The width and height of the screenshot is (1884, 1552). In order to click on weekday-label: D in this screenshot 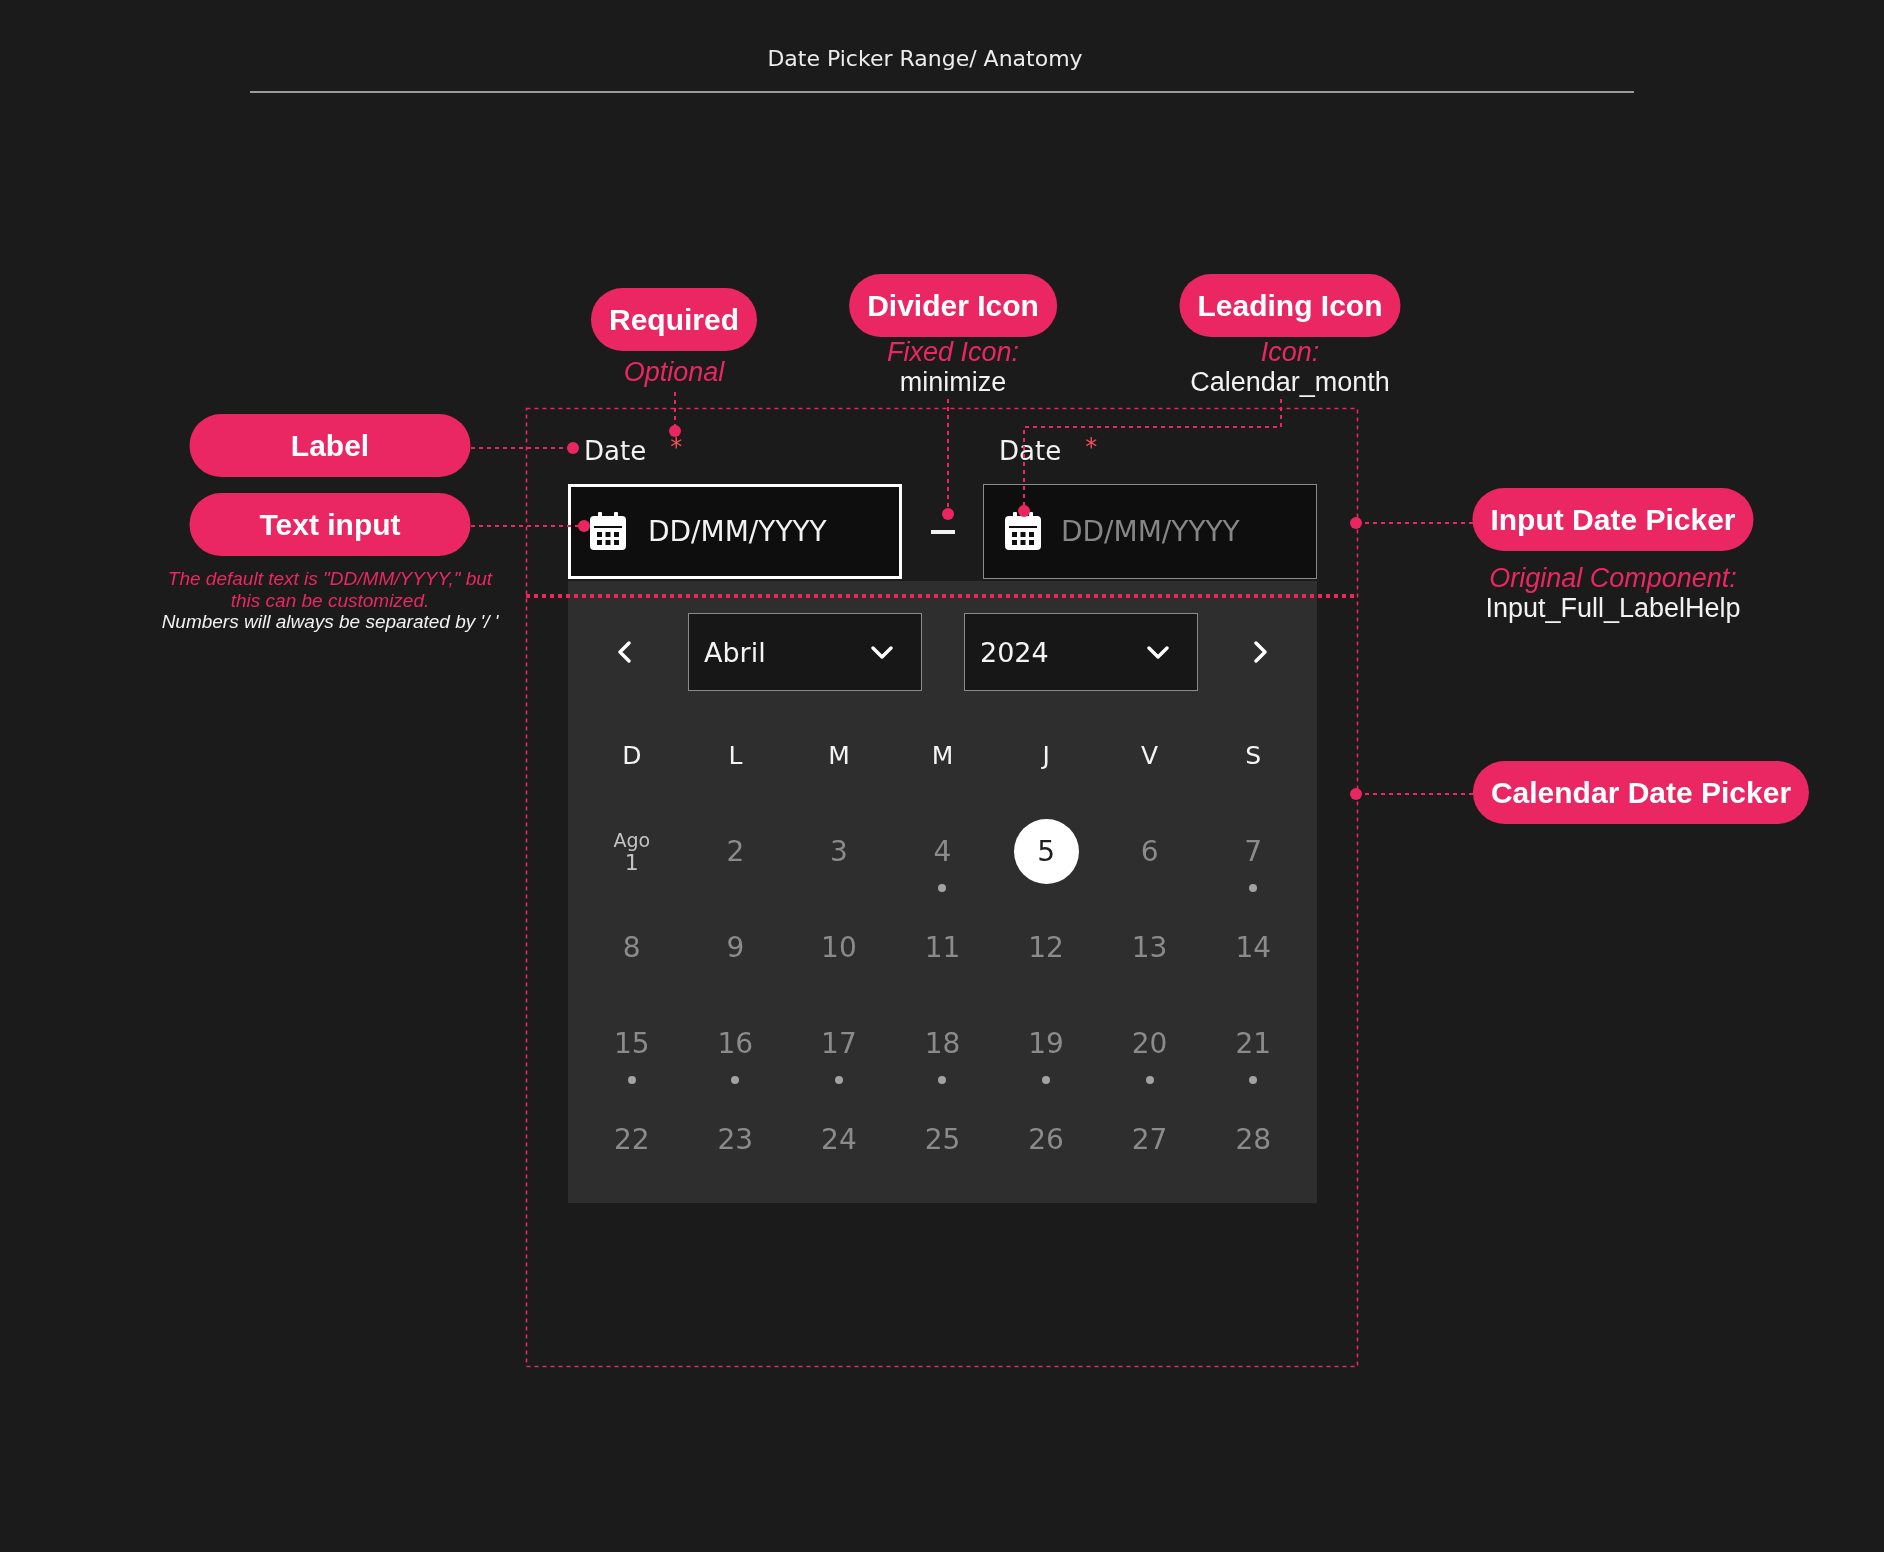, I will do `click(632, 756)`.